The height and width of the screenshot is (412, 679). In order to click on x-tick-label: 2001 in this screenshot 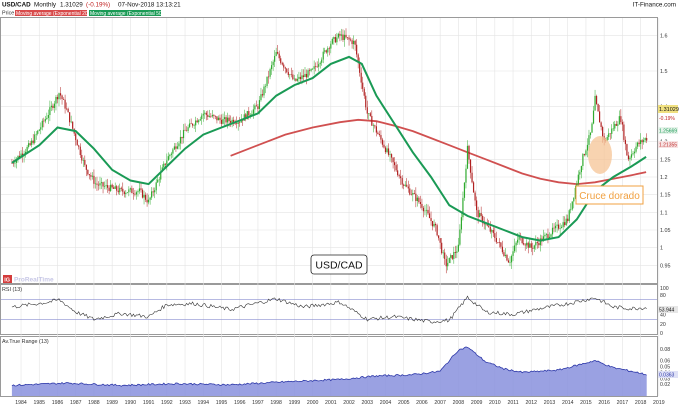, I will do `click(331, 403)`.